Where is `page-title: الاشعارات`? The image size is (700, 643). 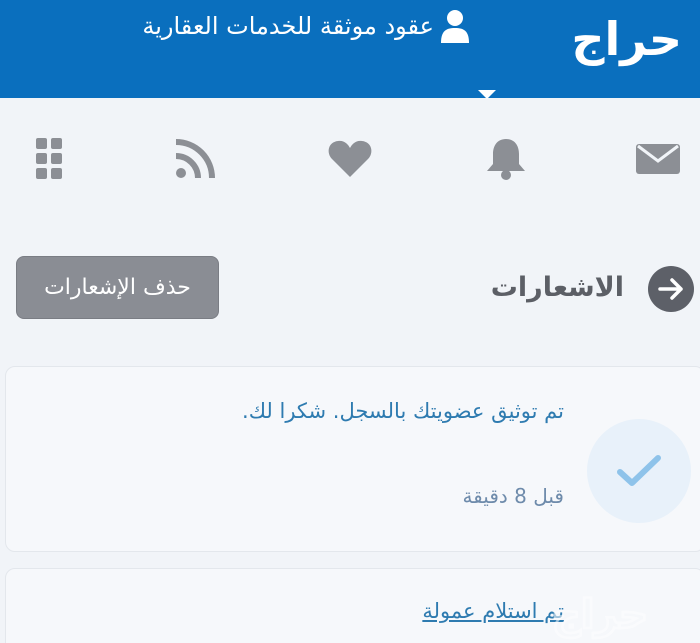 page-title: الاشعارات is located at coordinates (557, 287).